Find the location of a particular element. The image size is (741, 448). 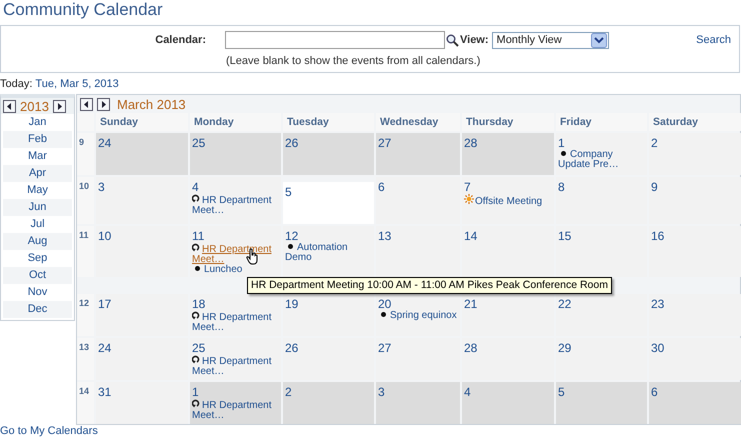

day-cell: 19 is located at coordinates (328, 315).